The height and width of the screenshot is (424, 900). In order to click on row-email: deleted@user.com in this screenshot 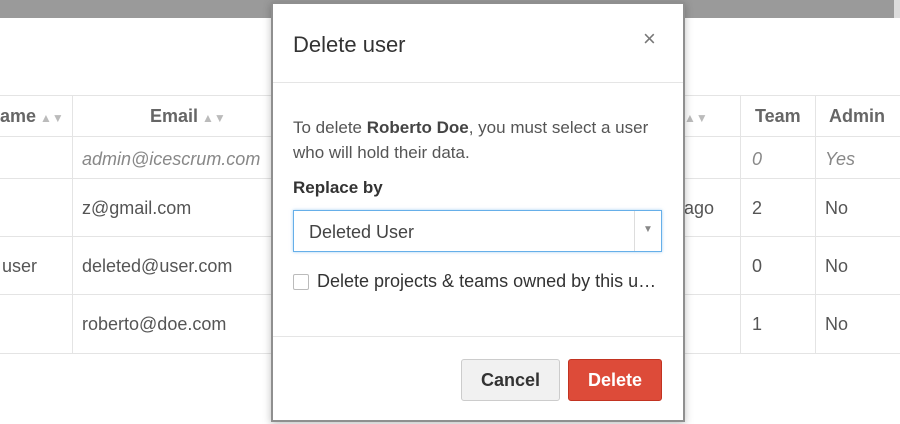, I will do `click(157, 266)`.